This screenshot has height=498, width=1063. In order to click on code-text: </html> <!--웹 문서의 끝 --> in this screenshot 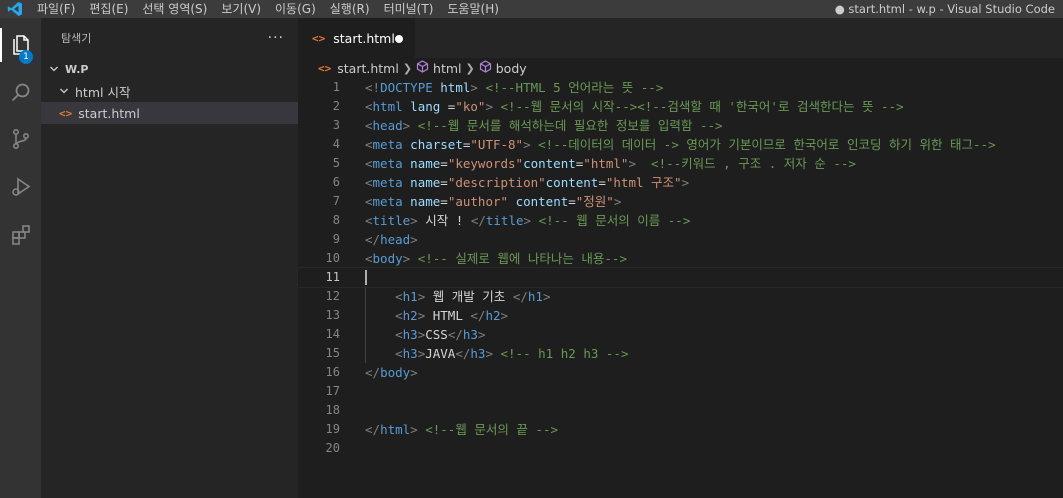, I will do `click(461, 429)`.